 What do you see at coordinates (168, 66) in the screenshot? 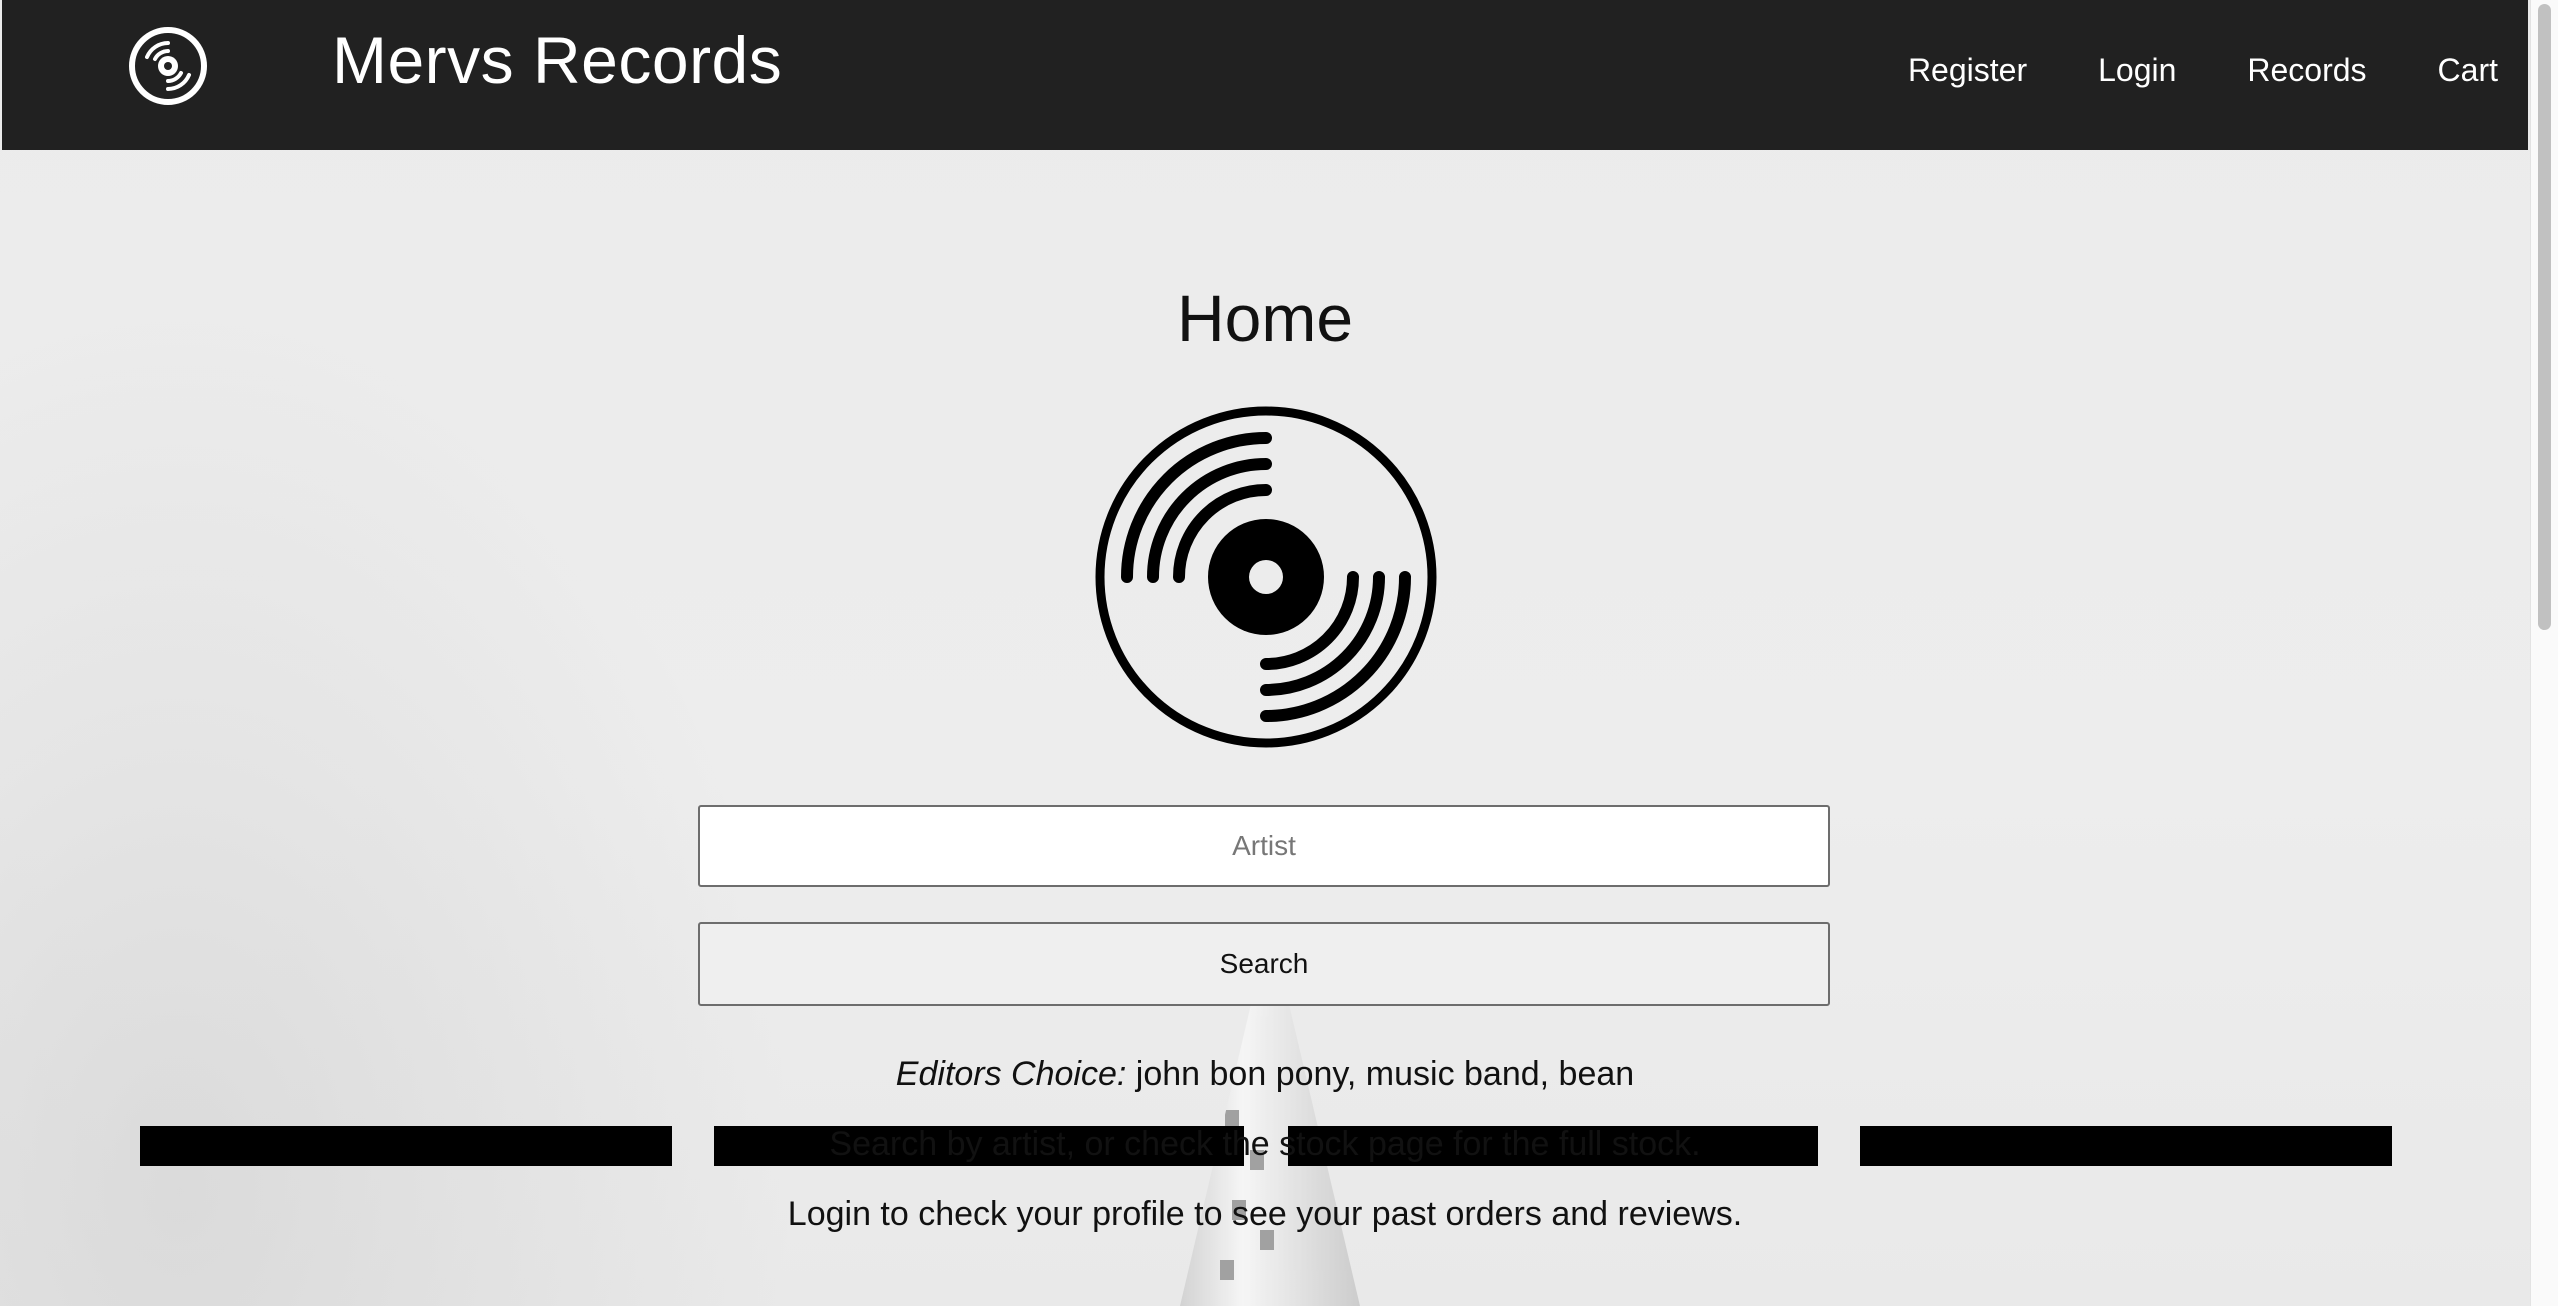
I see `vinyl-record-logo-icon` at bounding box center [168, 66].